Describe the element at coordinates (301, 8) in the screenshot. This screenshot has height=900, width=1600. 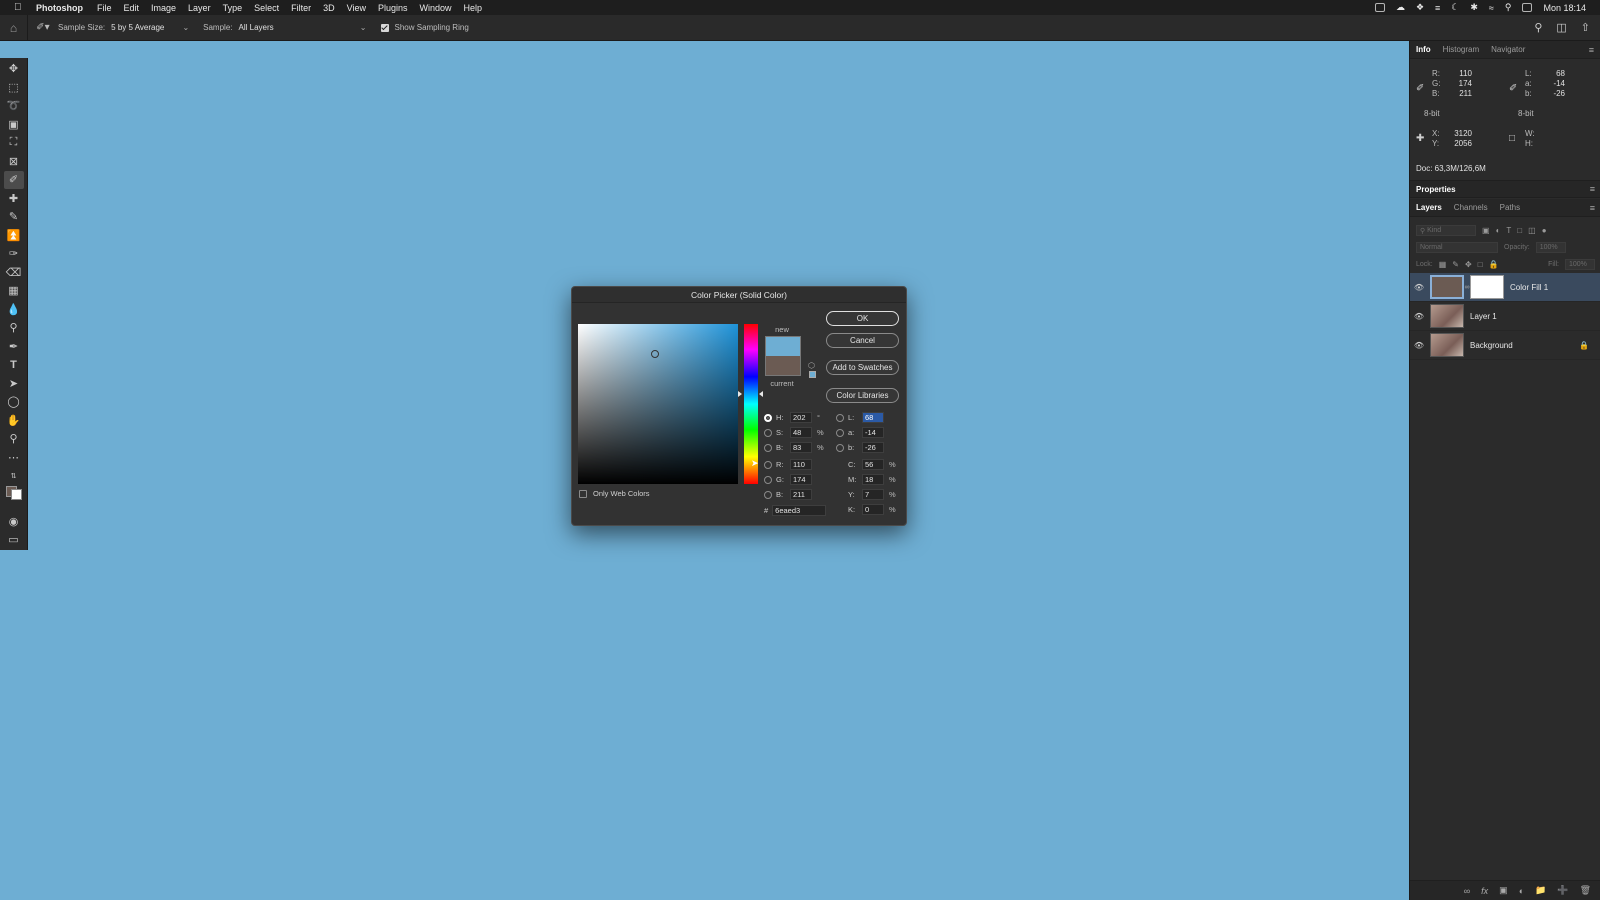
I see `menu-filter: Filter` at that location.